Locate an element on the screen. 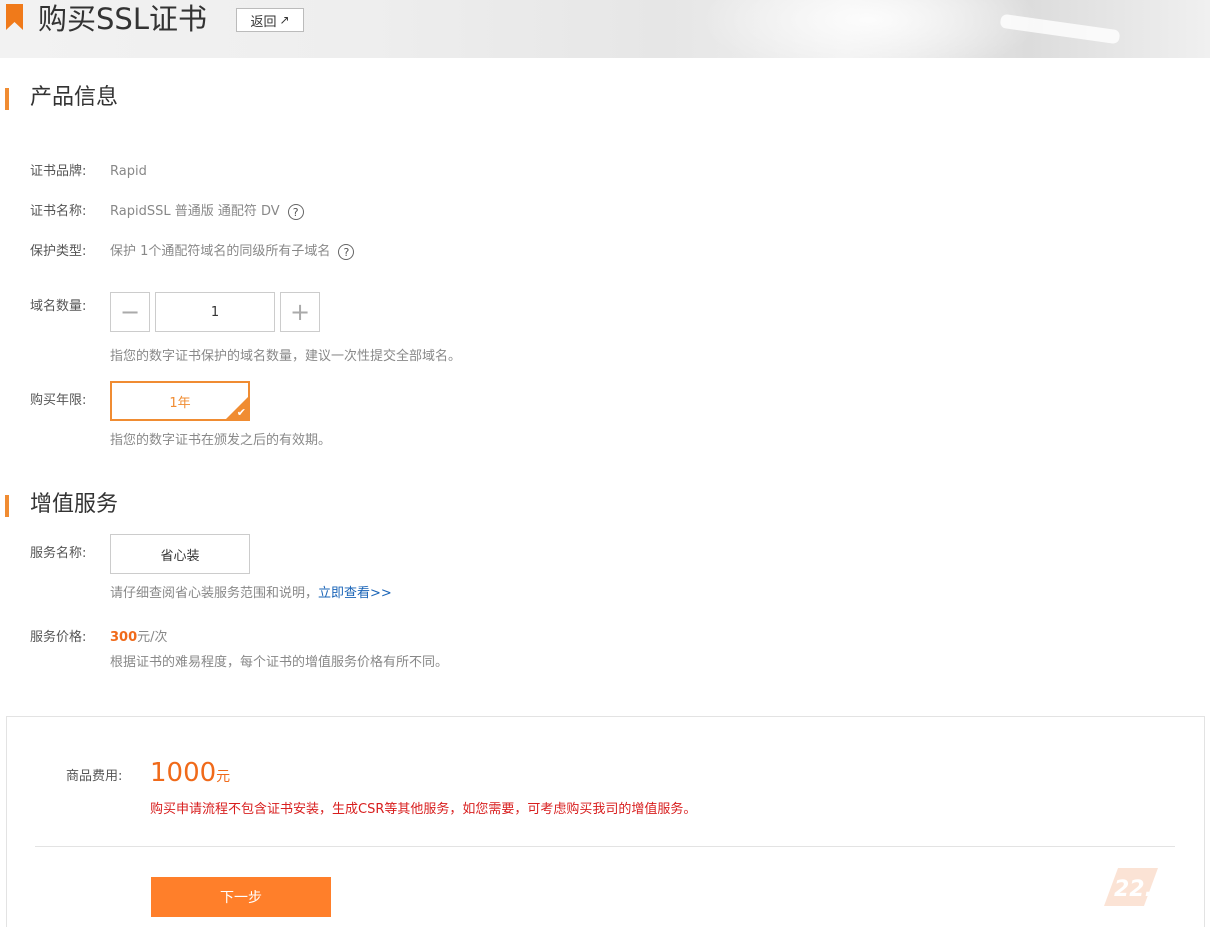 This screenshot has width=1210, height=927. summary-price-value: 1000 is located at coordinates (183, 773).